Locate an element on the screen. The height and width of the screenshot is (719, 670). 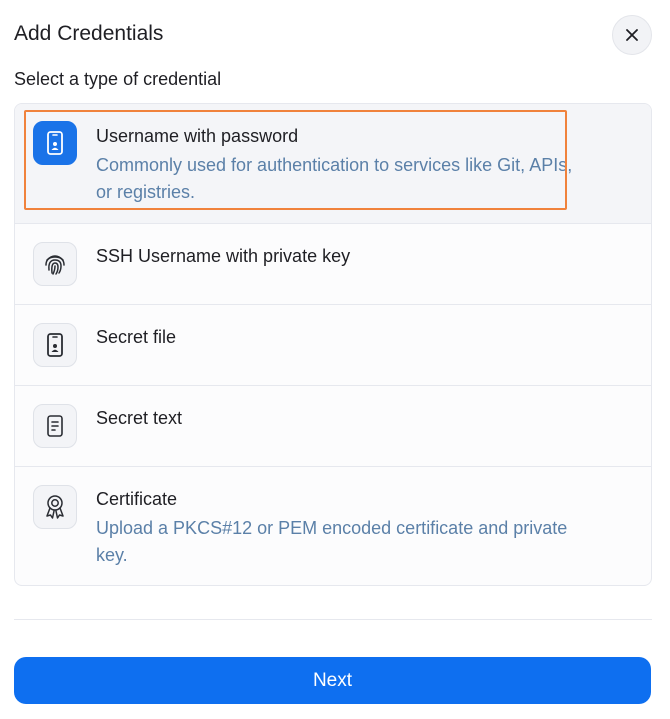
fingerprint-icon is located at coordinates (55, 264).